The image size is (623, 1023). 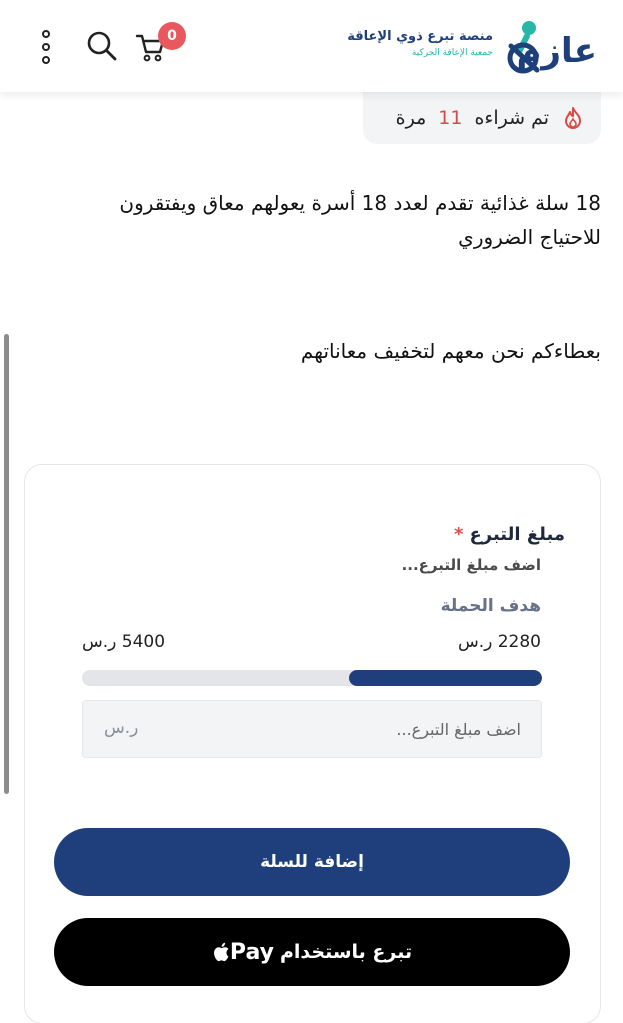 I want to click on campaign-progress-fill, so click(x=445, y=678).